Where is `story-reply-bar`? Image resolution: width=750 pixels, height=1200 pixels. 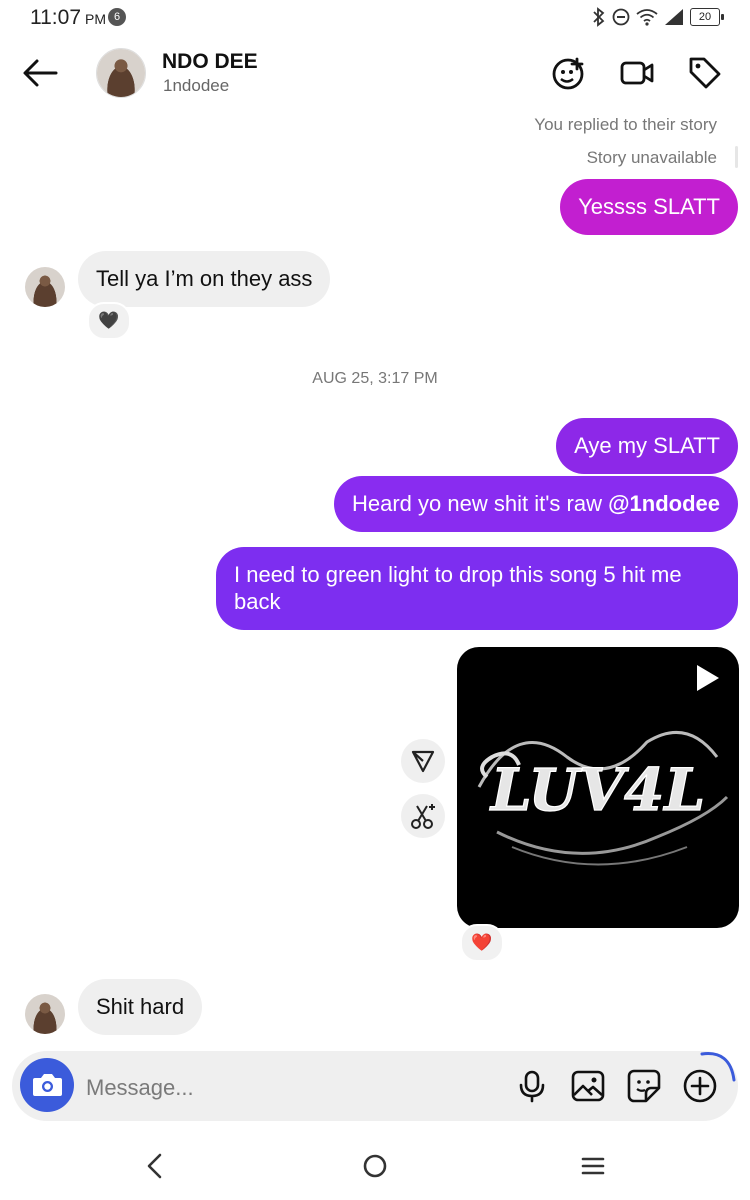
story-reply-bar is located at coordinates (736, 157).